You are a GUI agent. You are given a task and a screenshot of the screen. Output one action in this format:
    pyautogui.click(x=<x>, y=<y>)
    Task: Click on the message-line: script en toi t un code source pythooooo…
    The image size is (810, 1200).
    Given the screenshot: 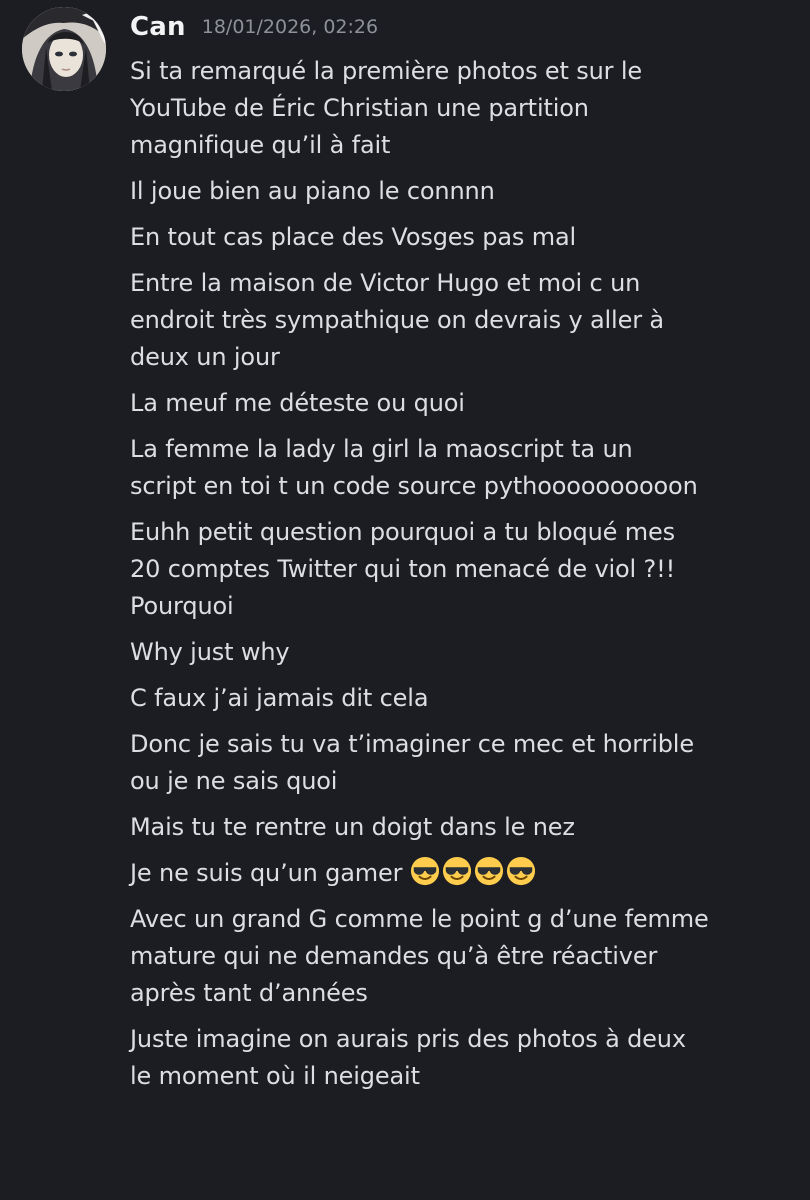 What is the action you would take?
    pyautogui.click(x=414, y=486)
    